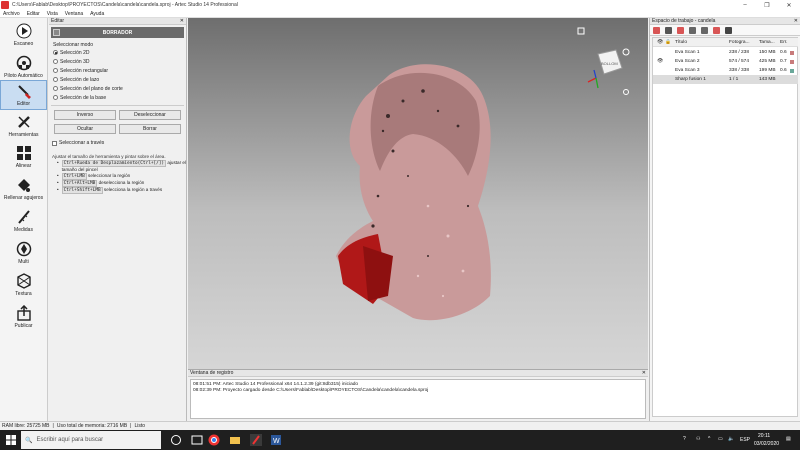 The width and height of the screenshot is (800, 450). What do you see at coordinates (54, 143) in the screenshot?
I see `checkbox-icon` at bounding box center [54, 143].